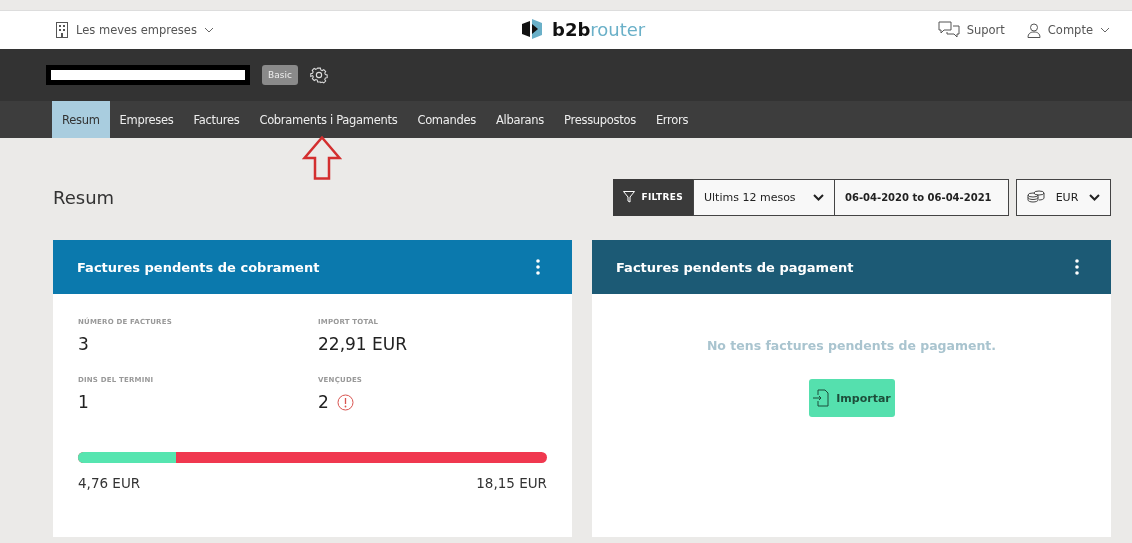 The height and width of the screenshot is (543, 1132). I want to click on filter-icon, so click(629, 197).